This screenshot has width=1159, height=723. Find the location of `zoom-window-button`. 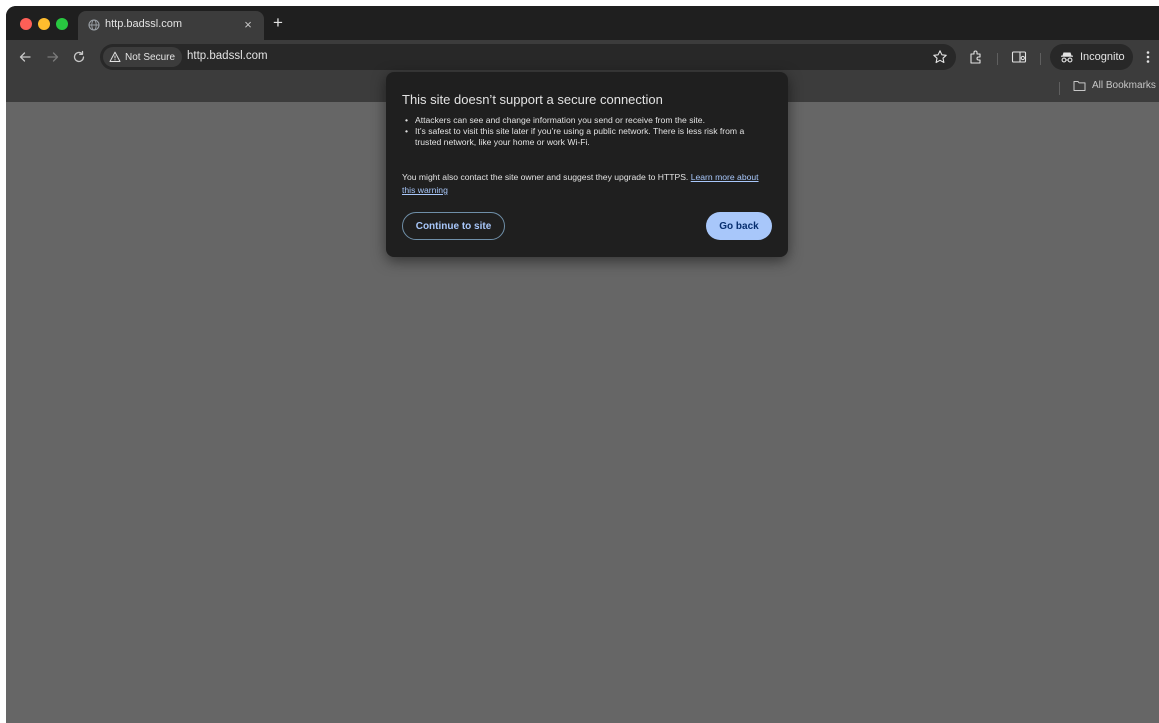

zoom-window-button is located at coordinates (62, 24).